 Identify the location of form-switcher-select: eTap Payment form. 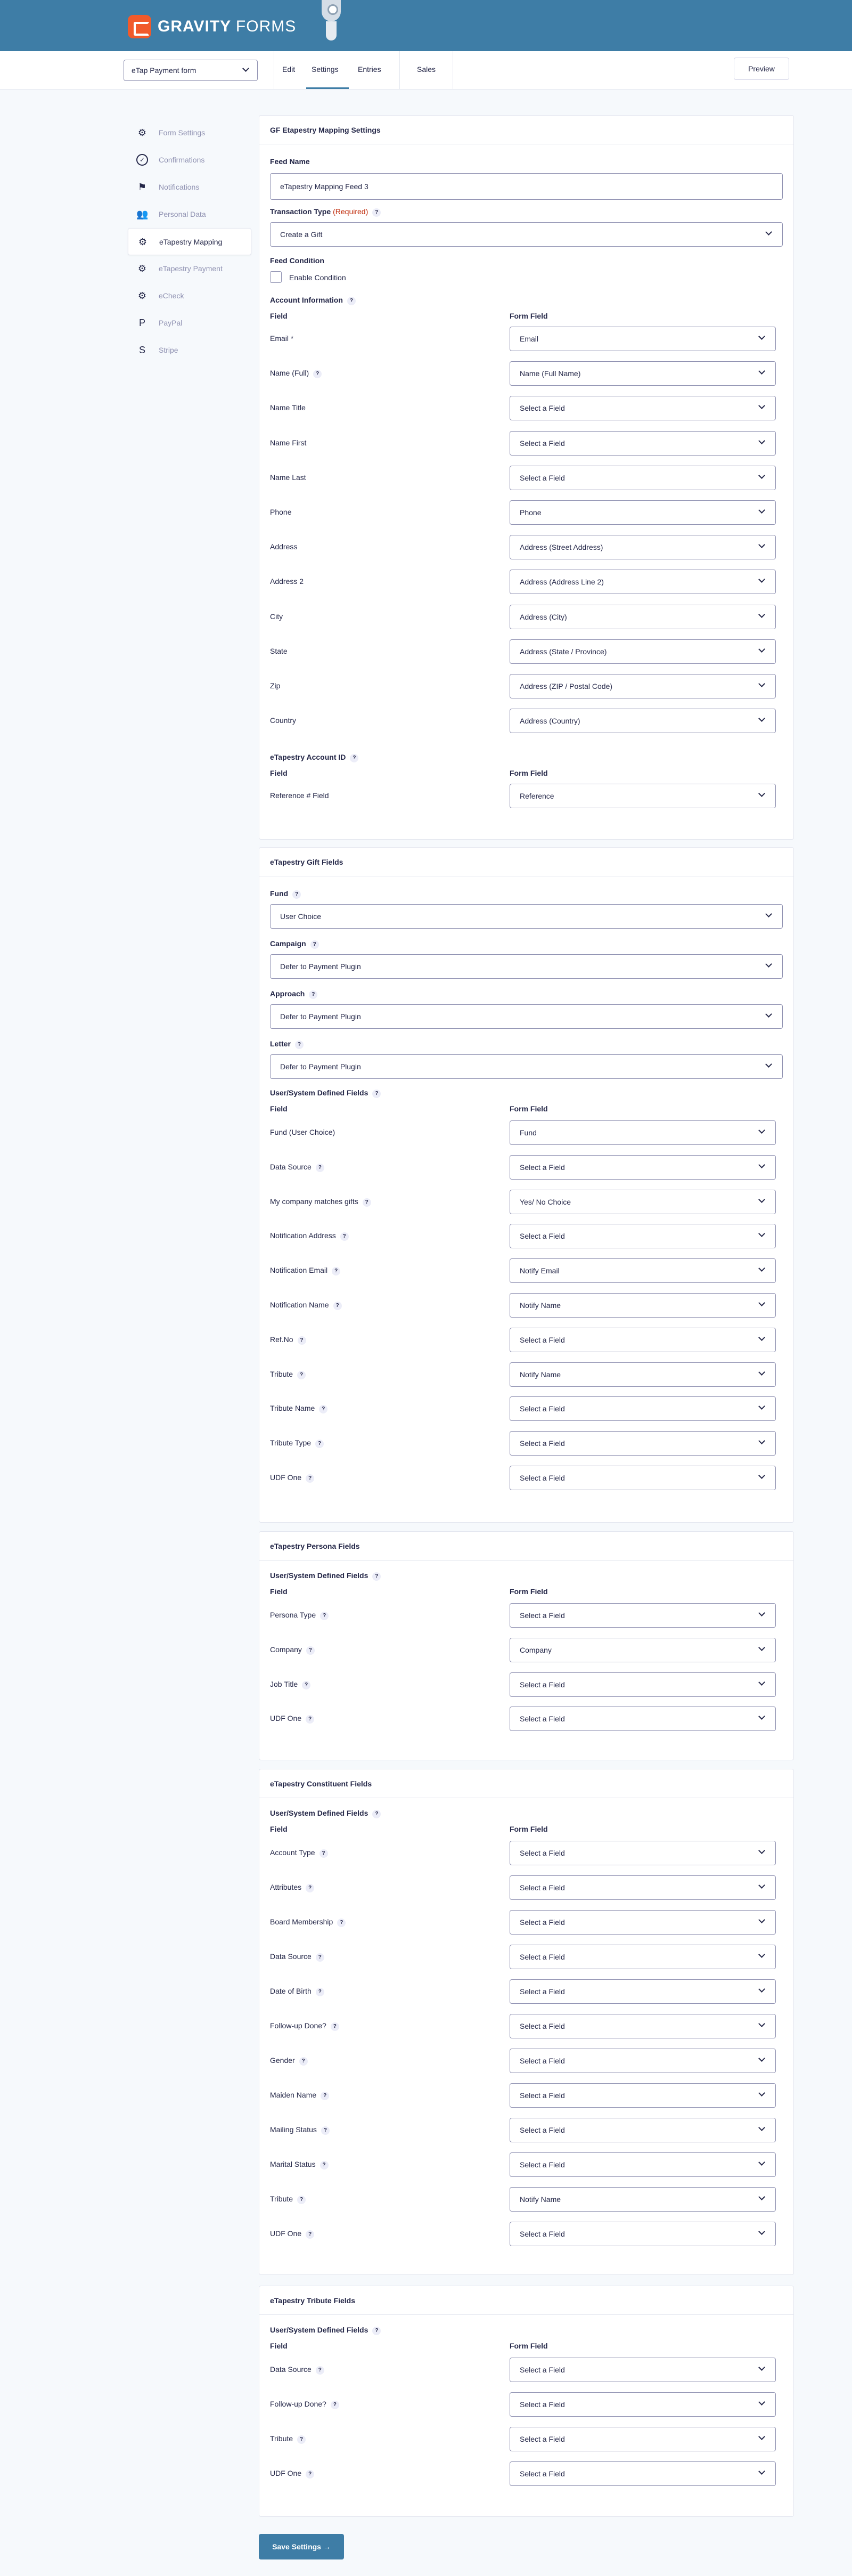
(191, 71).